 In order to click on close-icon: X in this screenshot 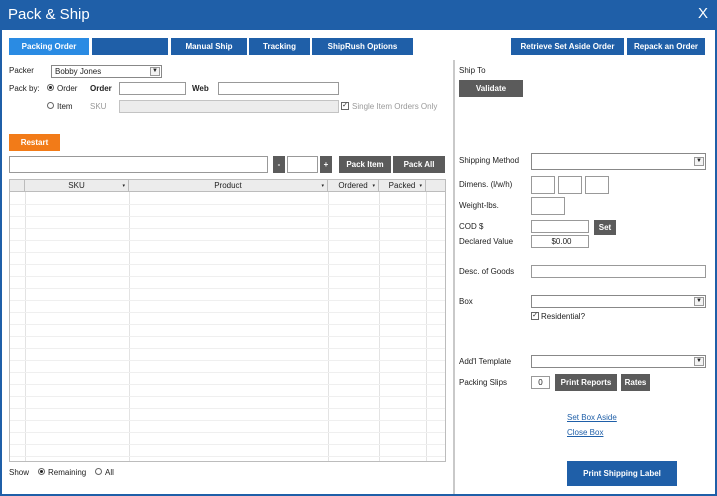, I will do `click(703, 13)`.